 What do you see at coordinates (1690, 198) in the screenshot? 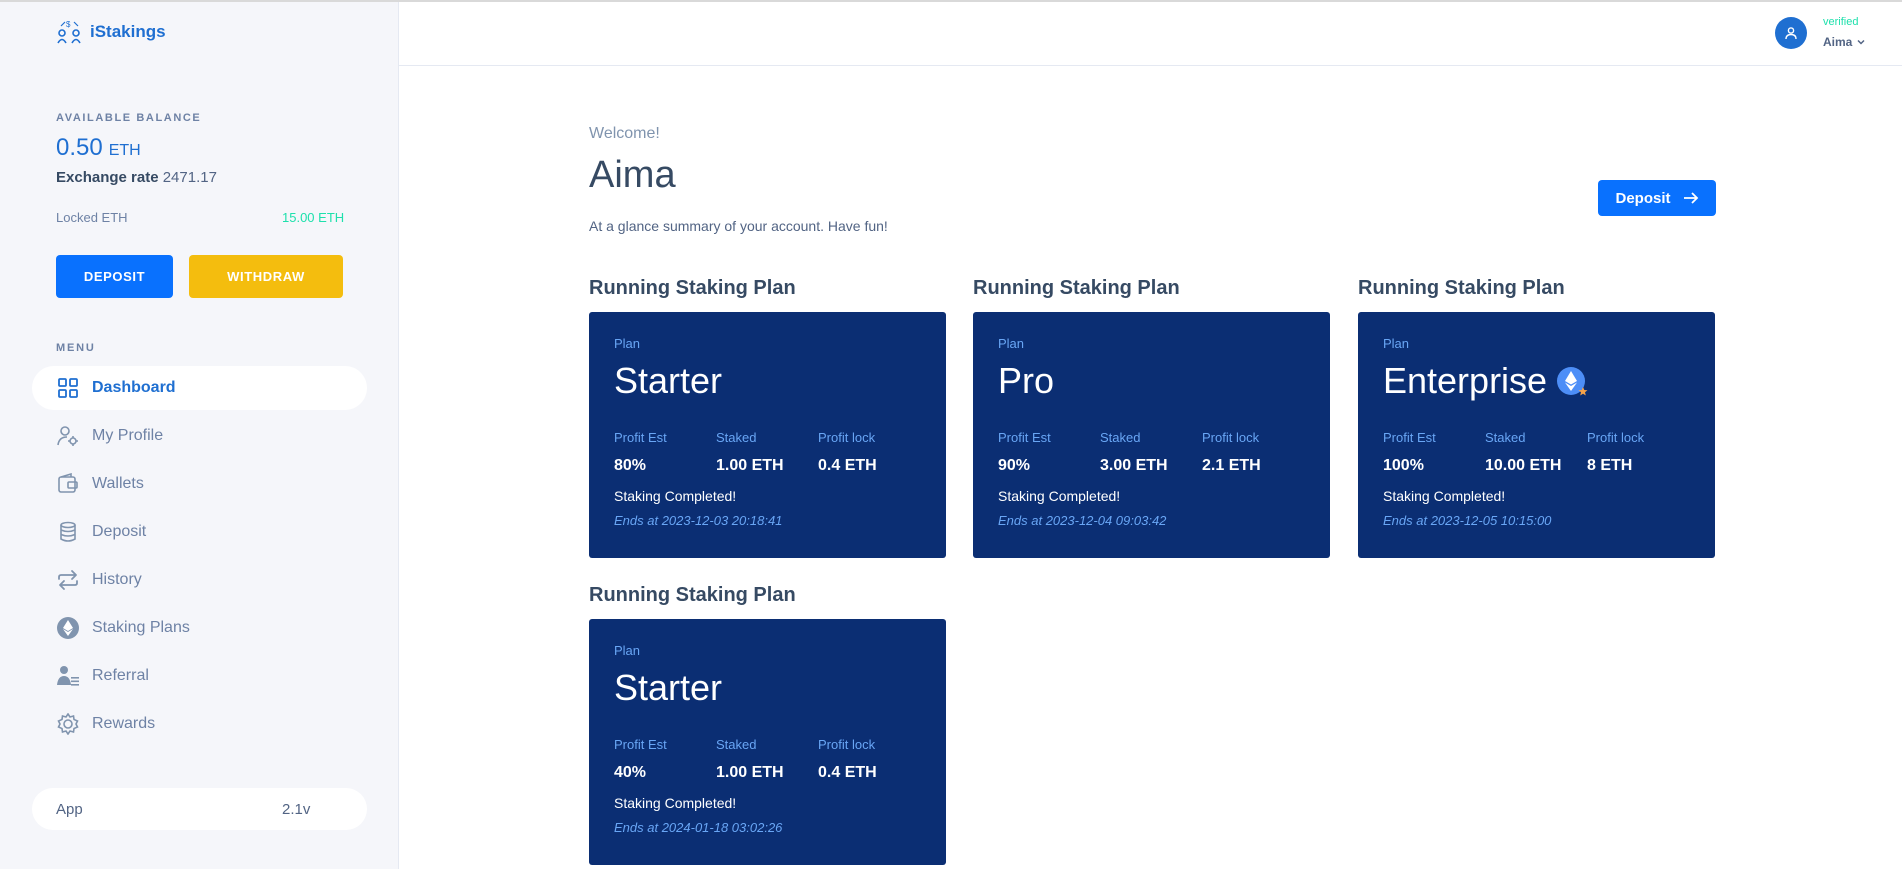
I see `arrow-right-icon` at bounding box center [1690, 198].